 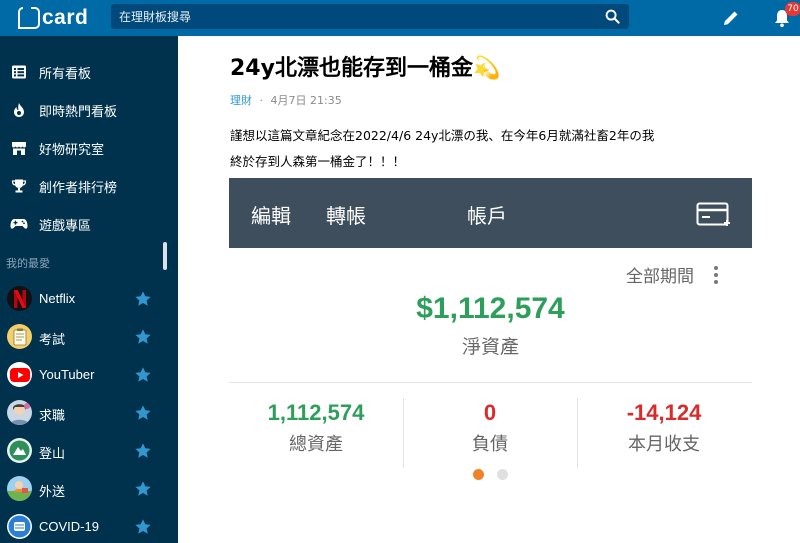 I want to click on sidebar-item-hot-boards: 即時熱門看板, so click(x=89, y=110).